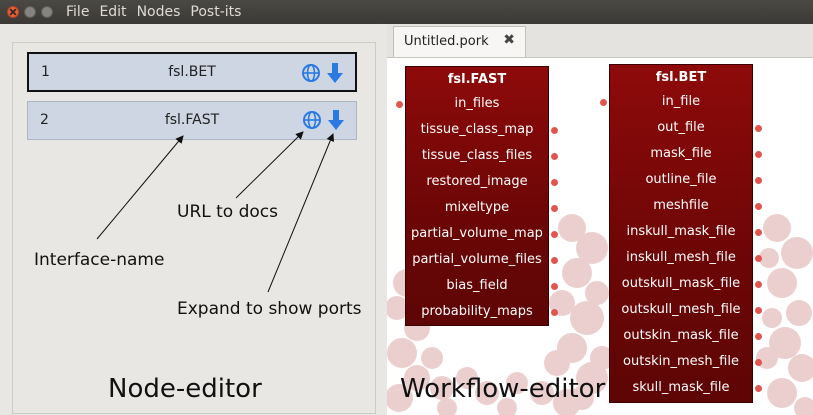 This screenshot has width=813, height=415. What do you see at coordinates (47, 12) in the screenshot?
I see `maximize-window-button` at bounding box center [47, 12].